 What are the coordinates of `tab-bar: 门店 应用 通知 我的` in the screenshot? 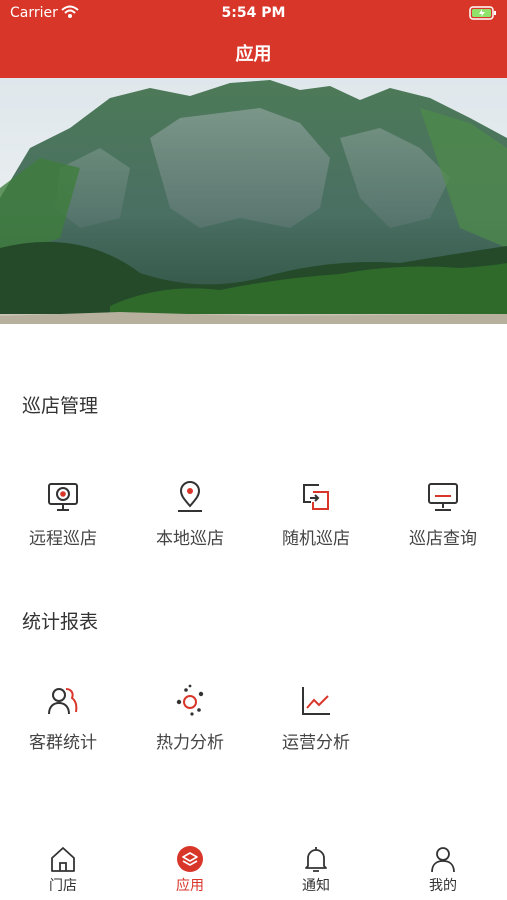 It's located at (253, 867).